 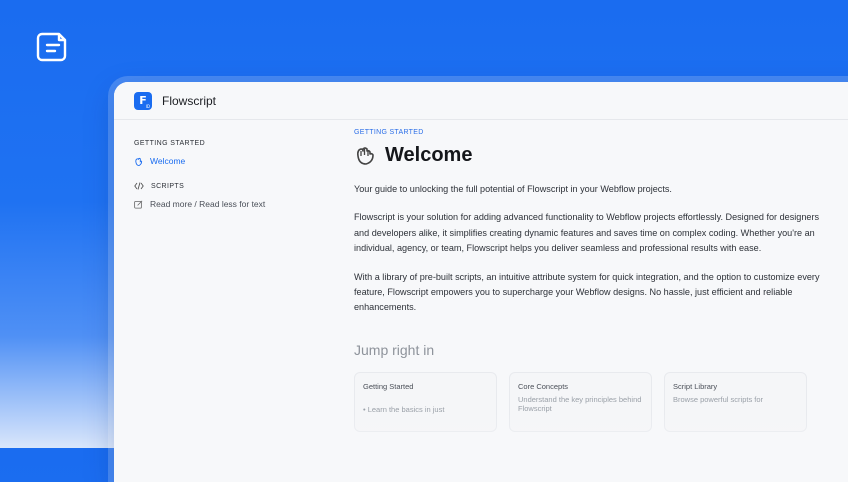 What do you see at coordinates (143, 100) in the screenshot?
I see `flowscript-logo: F ID` at bounding box center [143, 100].